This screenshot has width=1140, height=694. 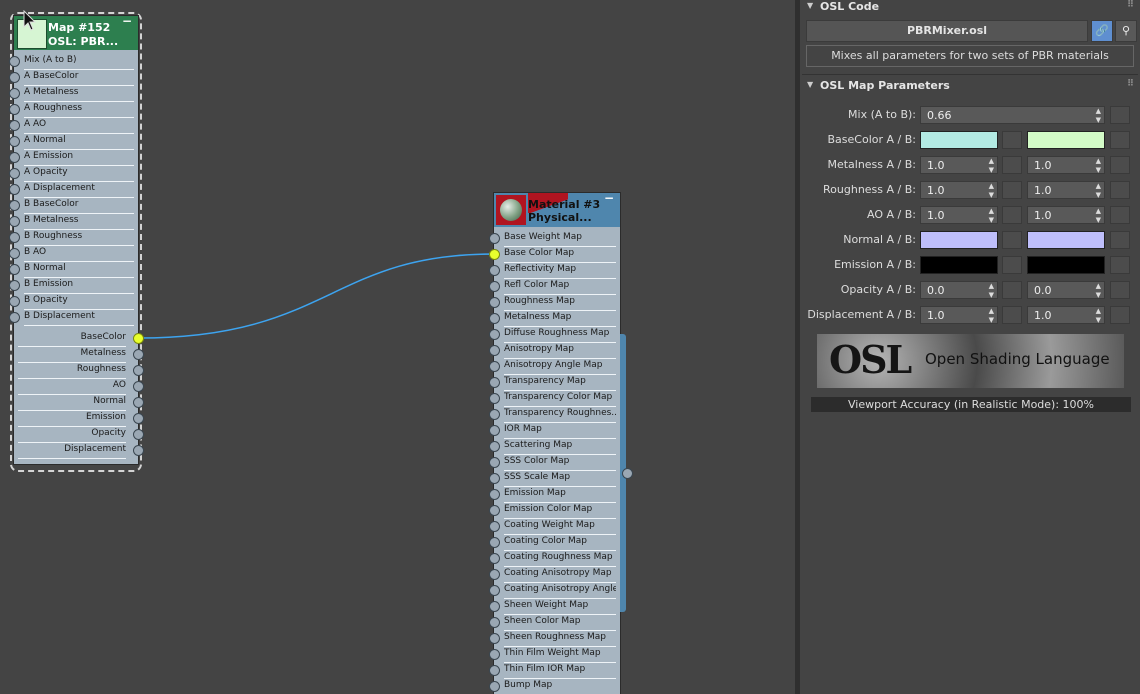 What do you see at coordinates (1126, 31) in the screenshot?
I see `magnifier-icon: ⚲` at bounding box center [1126, 31].